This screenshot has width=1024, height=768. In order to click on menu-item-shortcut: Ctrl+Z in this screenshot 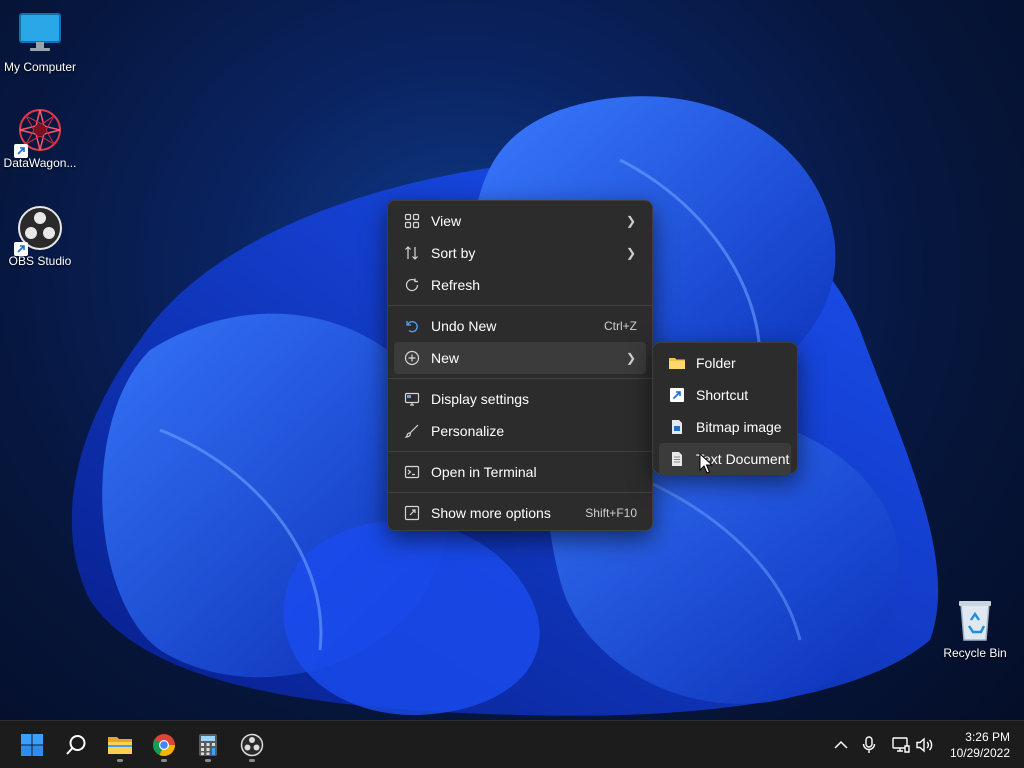, I will do `click(620, 326)`.